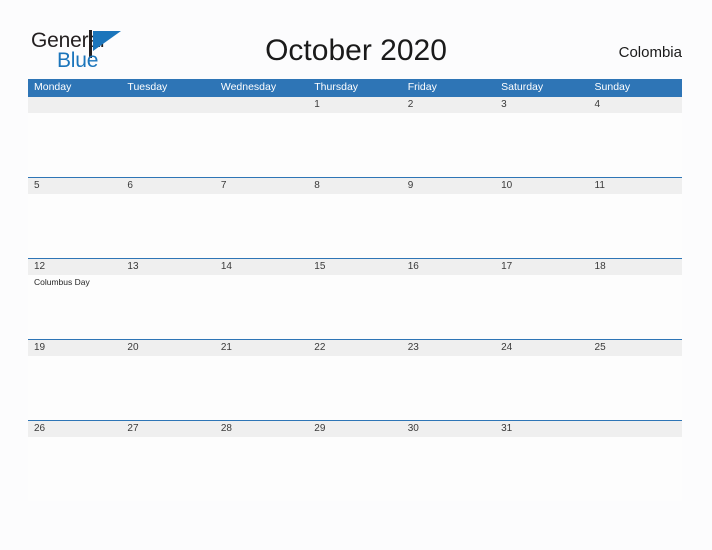 The width and height of the screenshot is (712, 550). I want to click on country-label: Colombia, so click(650, 52).